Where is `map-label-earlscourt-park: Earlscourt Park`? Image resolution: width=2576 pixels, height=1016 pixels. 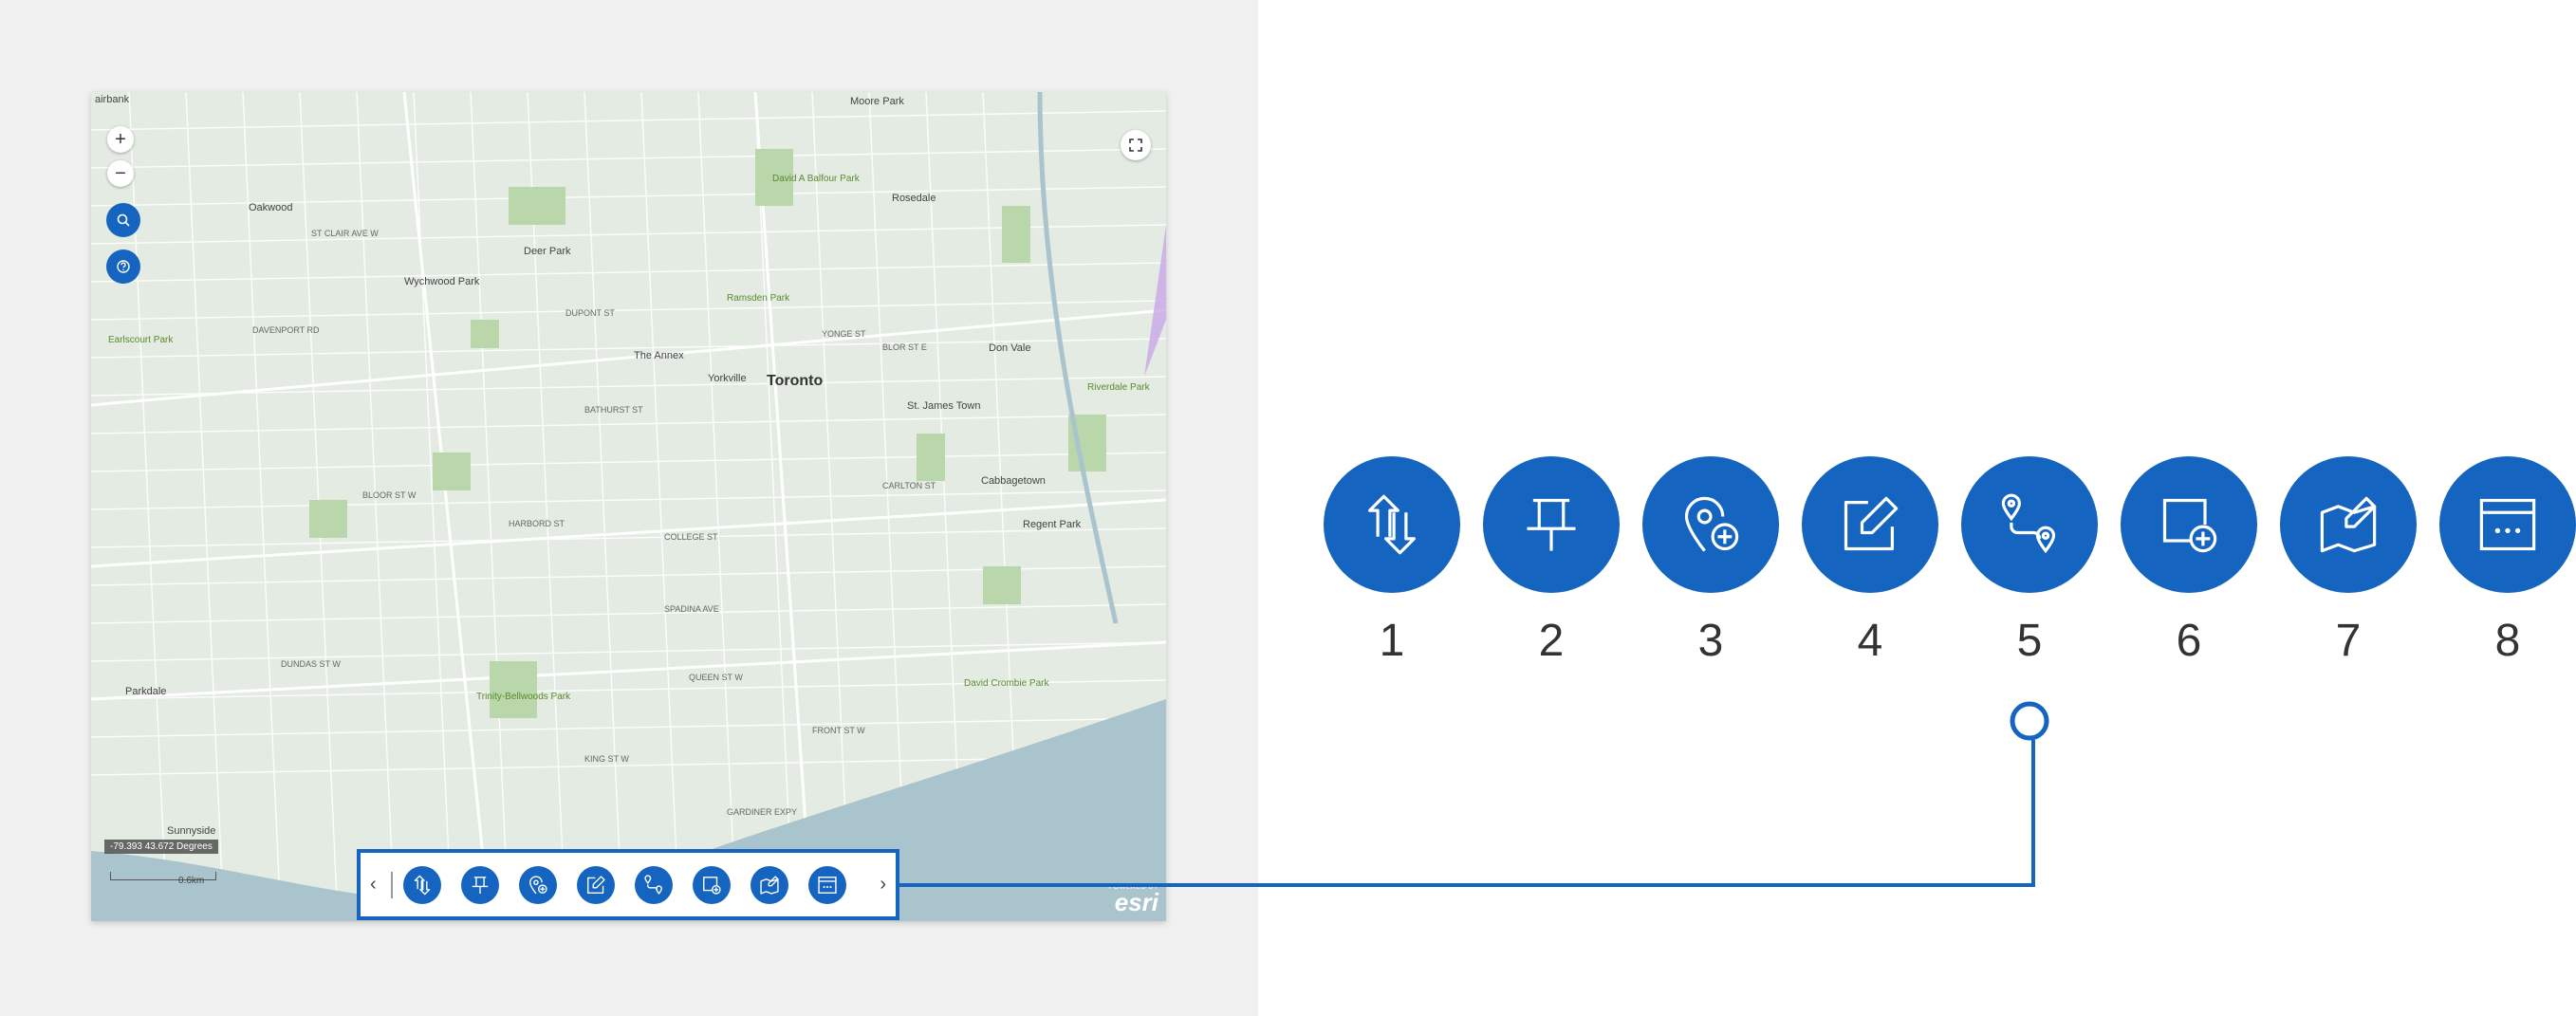
map-label-earlscourt-park: Earlscourt Park is located at coordinates (141, 340).